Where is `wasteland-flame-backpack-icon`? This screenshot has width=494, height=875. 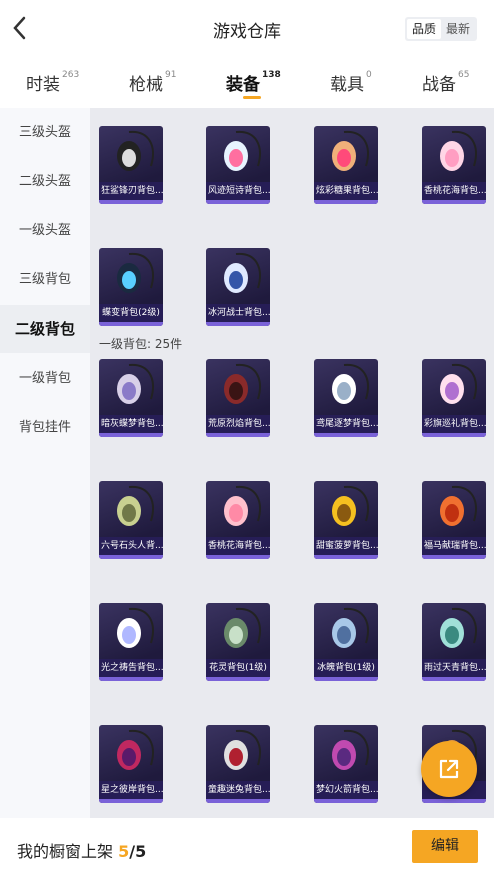 wasteland-flame-backpack-icon is located at coordinates (242, 383).